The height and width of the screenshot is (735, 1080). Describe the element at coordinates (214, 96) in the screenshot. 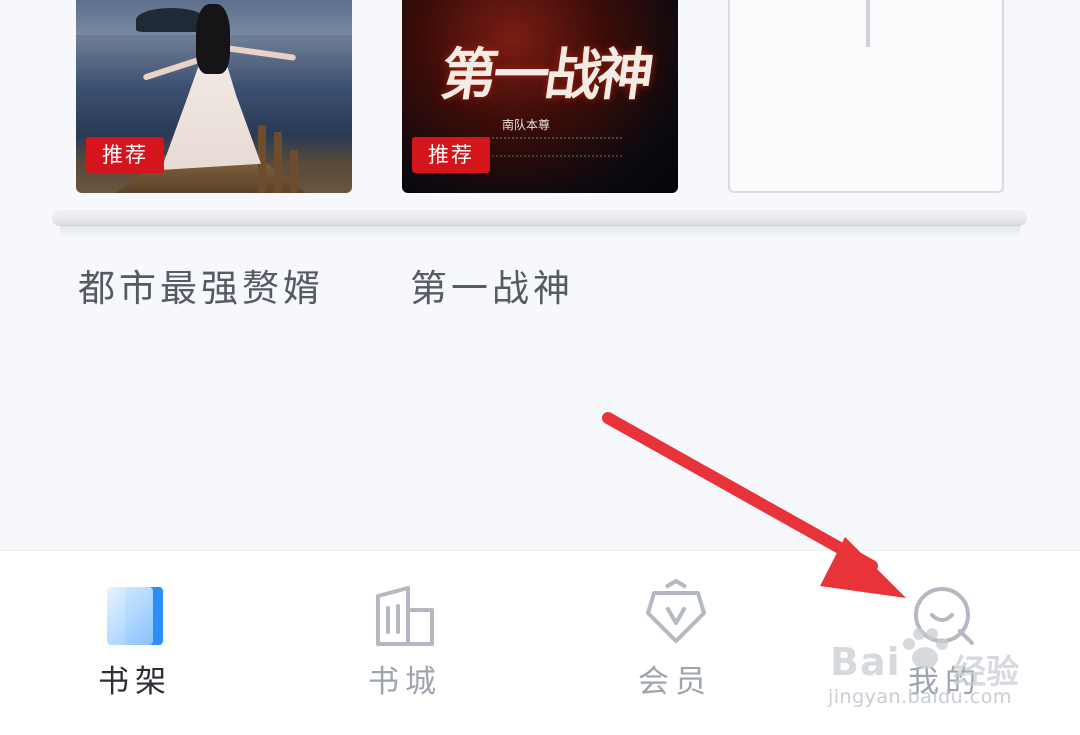

I see `book-cover-dushi: 推荐` at that location.